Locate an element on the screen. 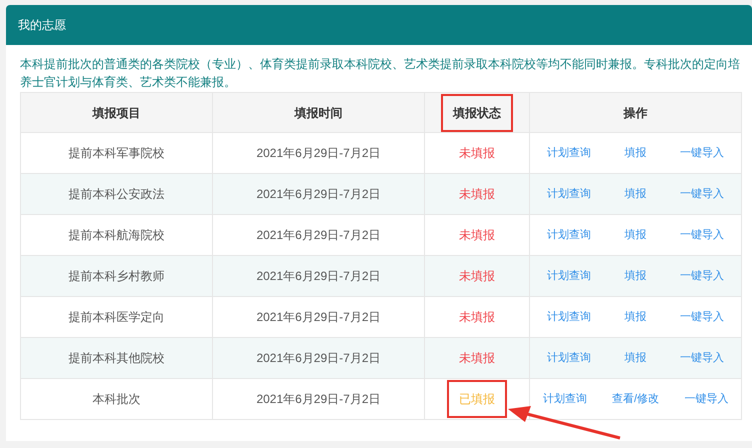 The height and width of the screenshot is (448, 752). table-cell: 本科批次 is located at coordinates (116, 399).